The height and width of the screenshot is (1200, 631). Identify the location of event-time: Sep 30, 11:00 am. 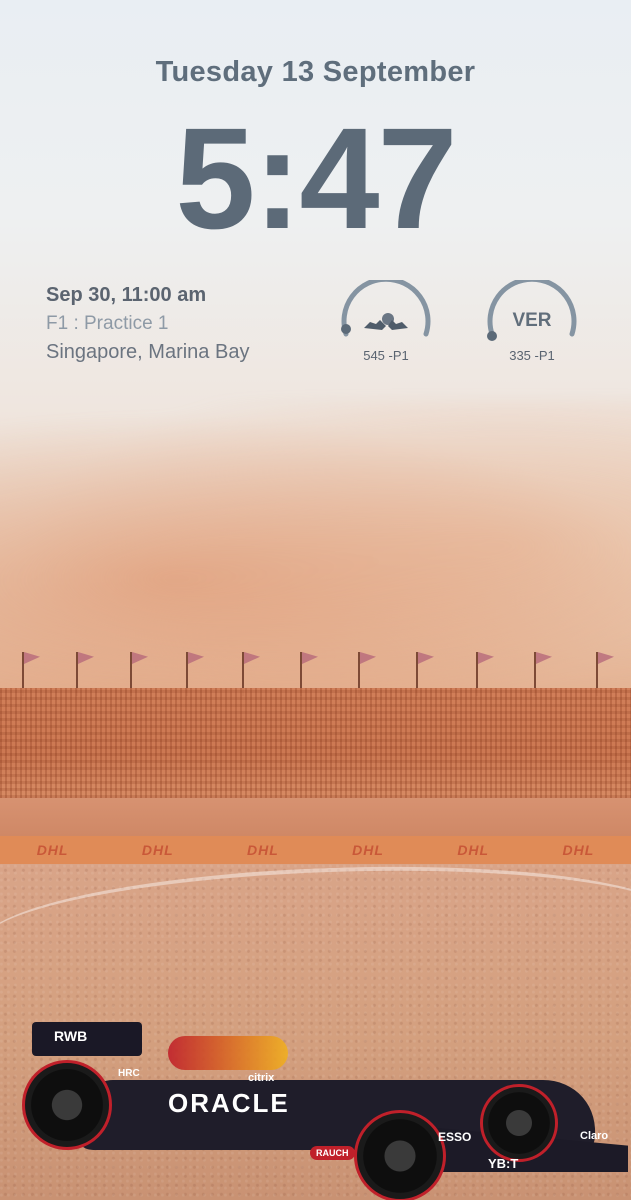
(126, 295).